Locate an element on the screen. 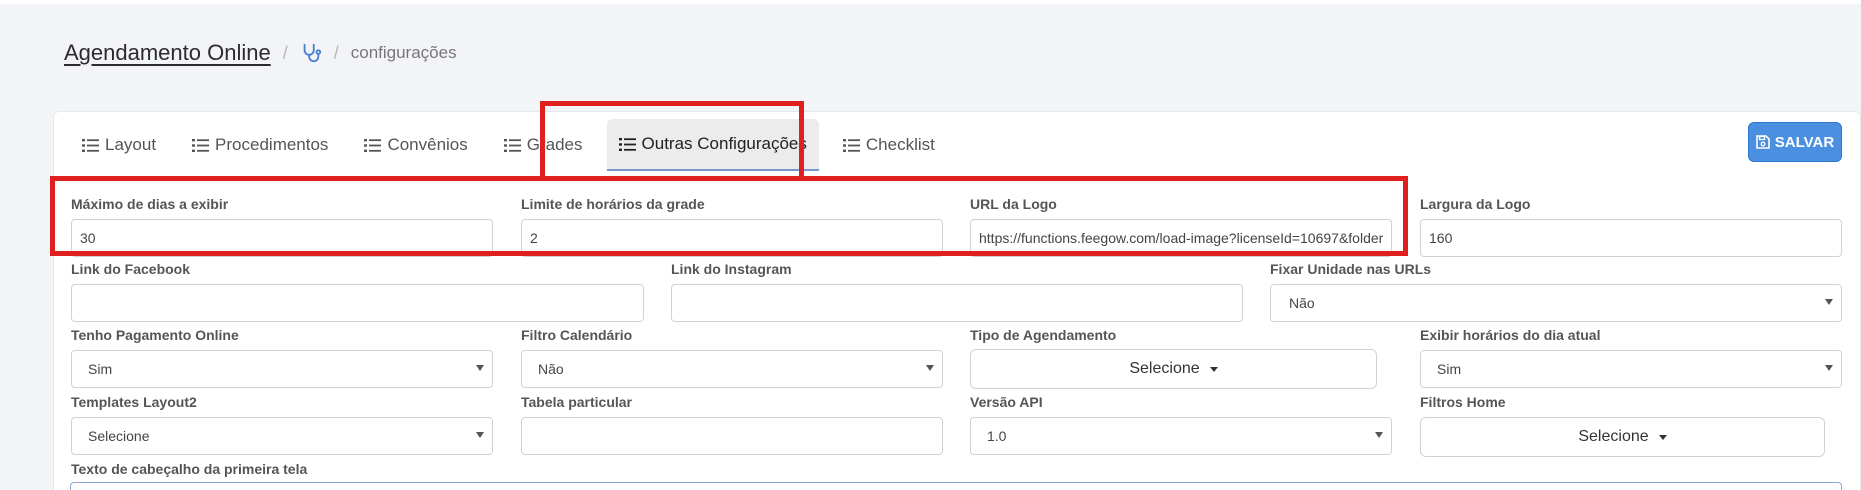 The width and height of the screenshot is (1861, 490). tab-label: Layout is located at coordinates (131, 144).